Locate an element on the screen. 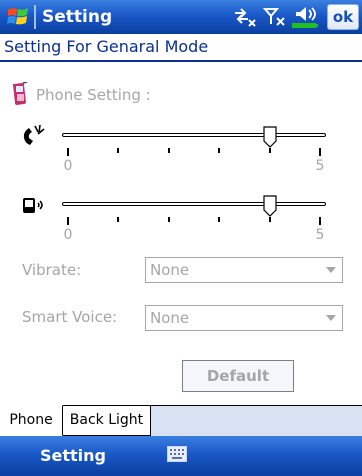 This screenshot has width=362, height=476. battery-icon is located at coordinates (305, 25).